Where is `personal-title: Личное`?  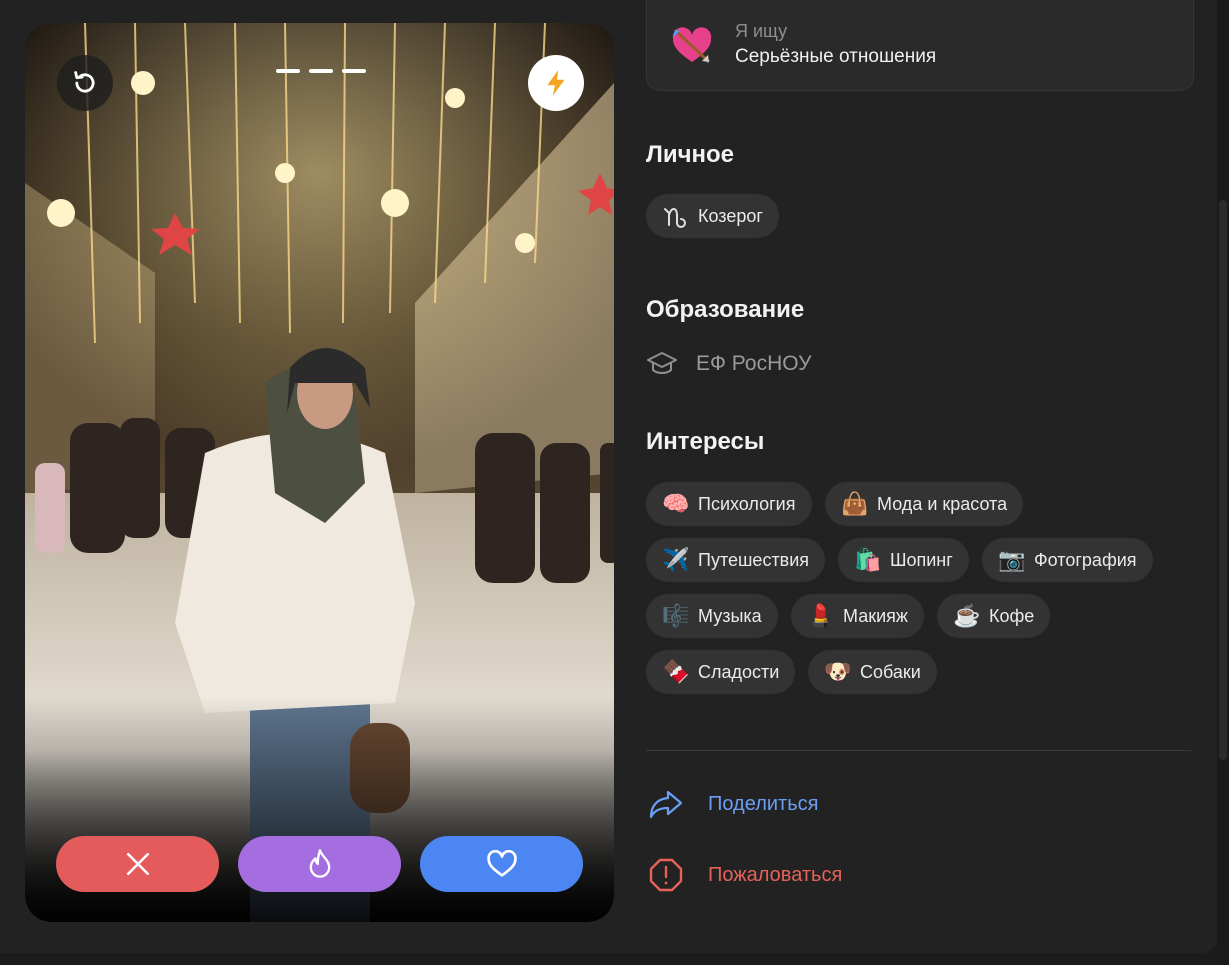 personal-title: Личное is located at coordinates (690, 154).